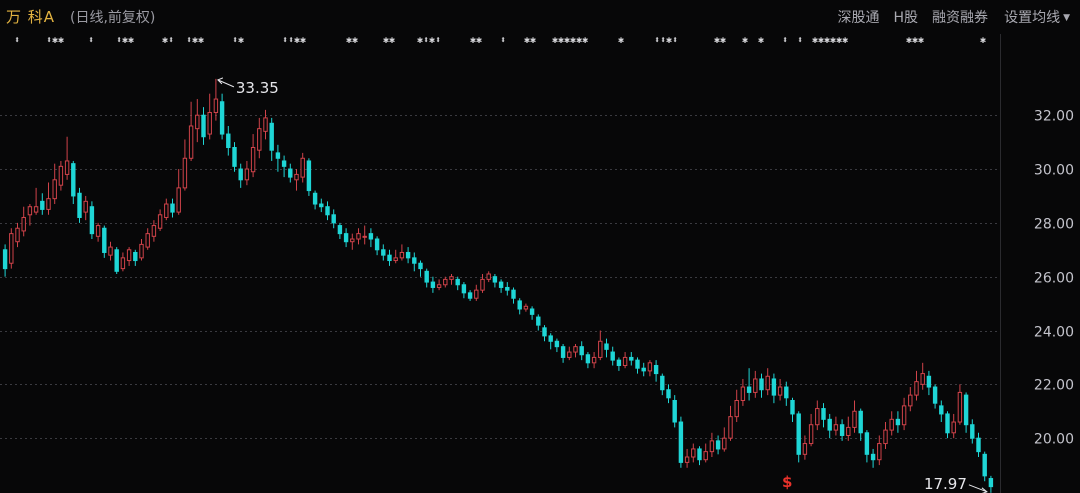  Describe the element at coordinates (978, 488) in the screenshot. I see `low-arrow` at that location.